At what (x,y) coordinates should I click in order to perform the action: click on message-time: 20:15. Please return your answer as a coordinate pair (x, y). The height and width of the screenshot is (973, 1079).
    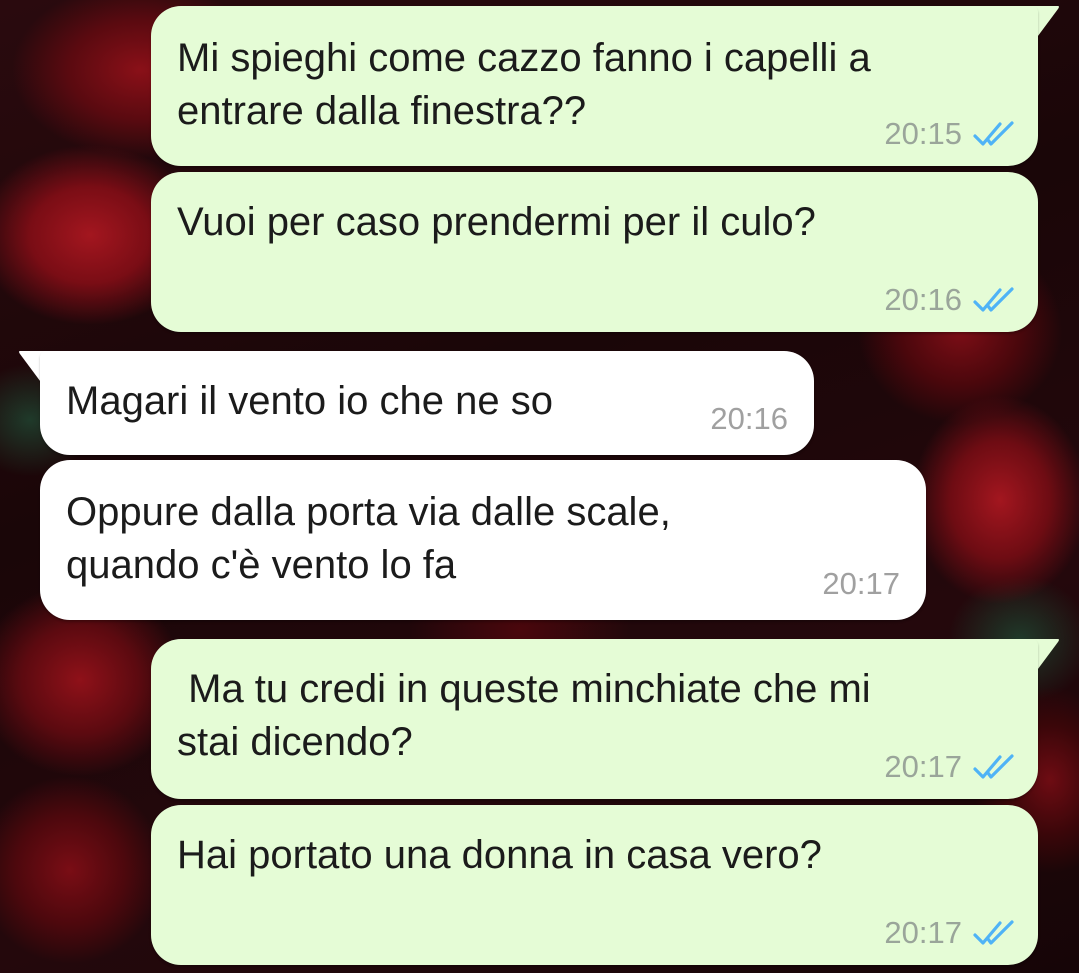
    Looking at the image, I should click on (923, 133).